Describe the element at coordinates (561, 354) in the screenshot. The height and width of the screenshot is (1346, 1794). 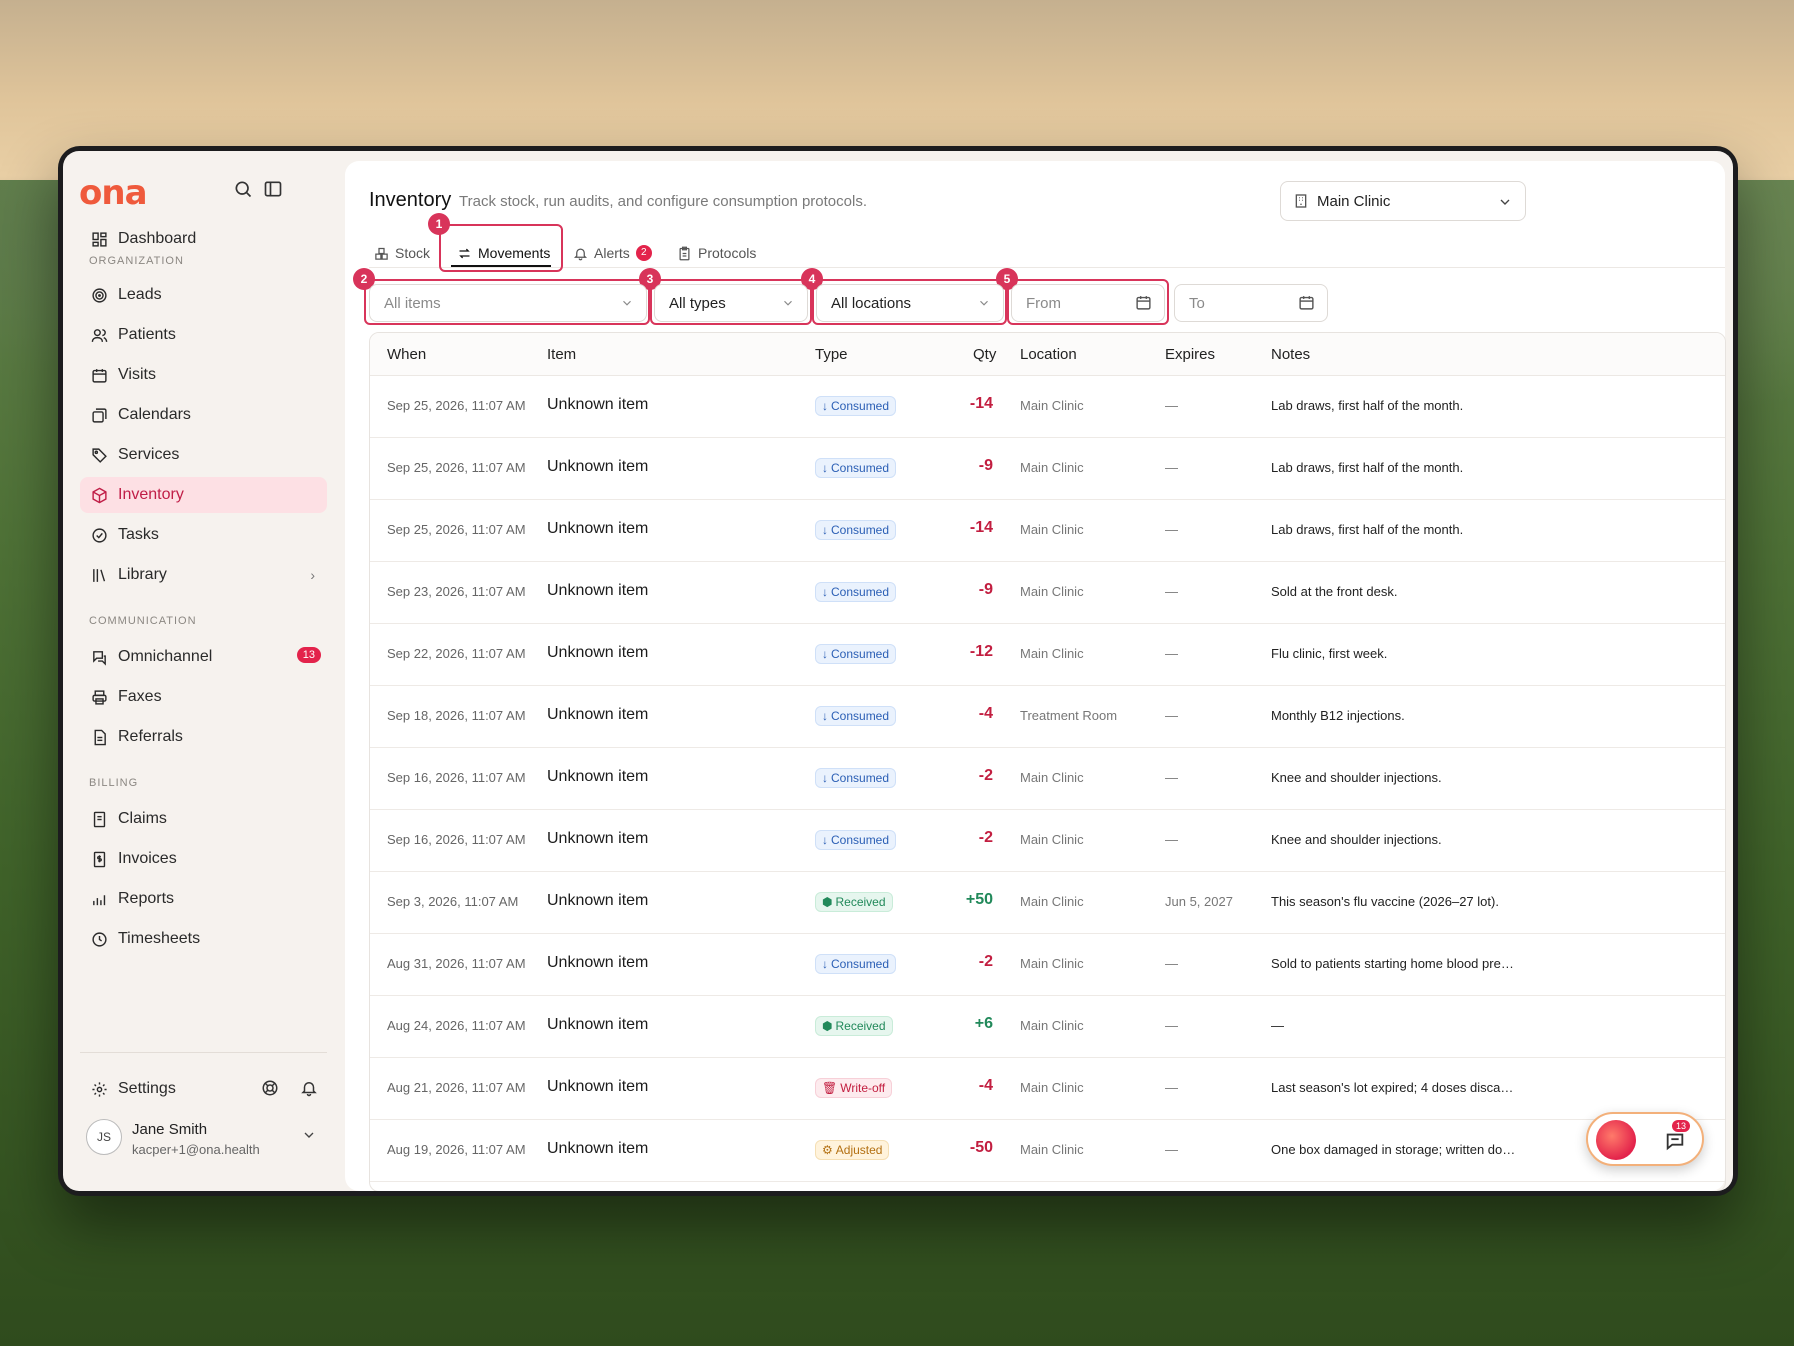
I see `column-header-item: Item` at that location.